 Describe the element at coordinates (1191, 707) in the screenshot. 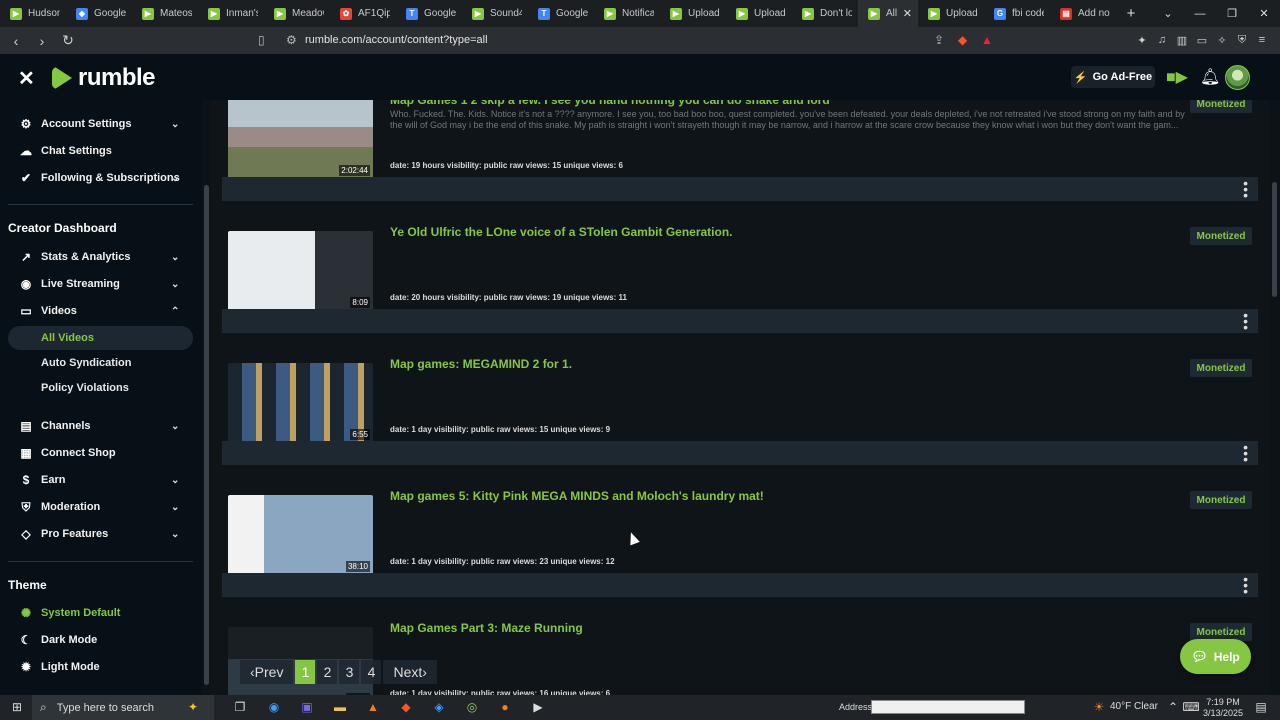

I see `keyboard-icon: ⌨` at that location.